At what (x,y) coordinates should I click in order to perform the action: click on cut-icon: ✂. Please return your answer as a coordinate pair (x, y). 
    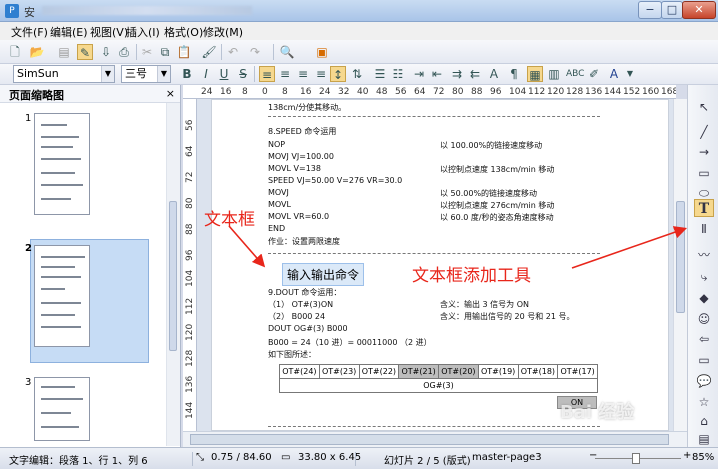
    Looking at the image, I should click on (147, 52).